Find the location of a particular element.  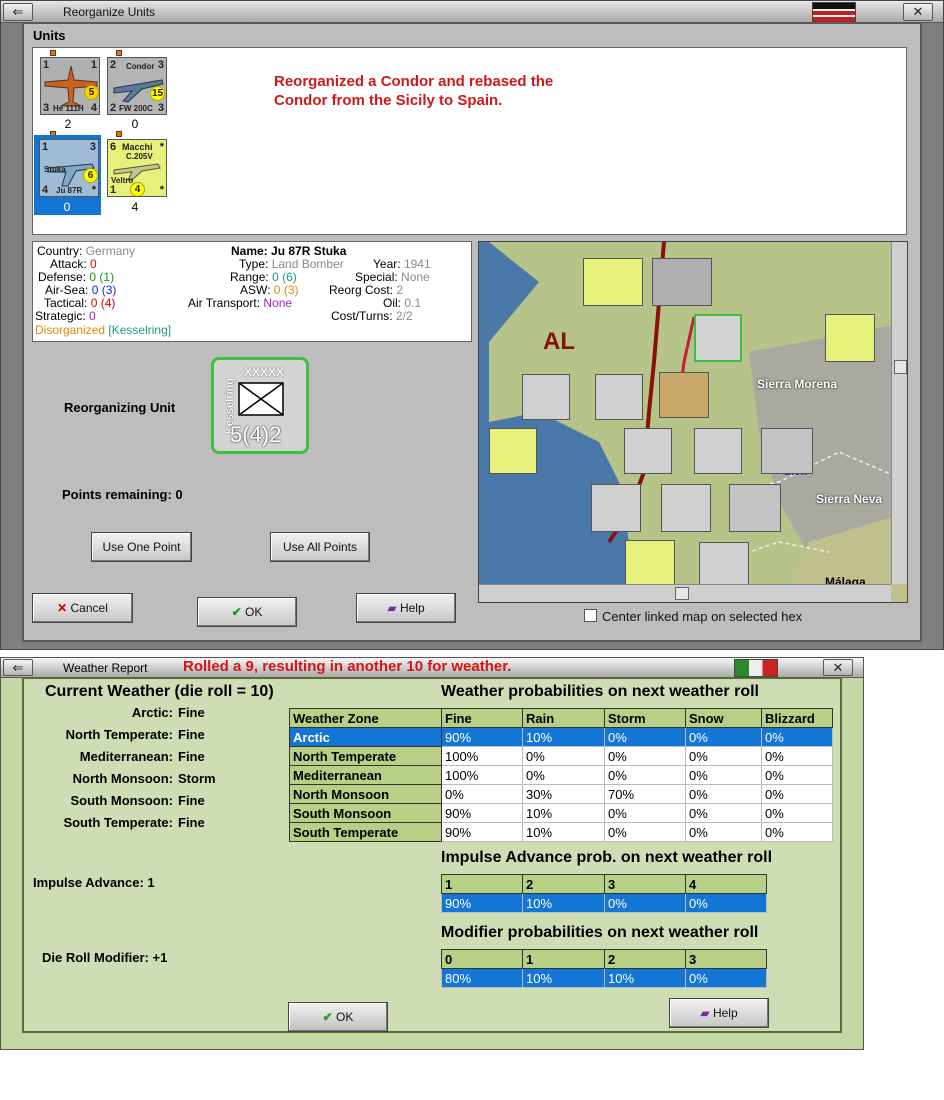

zone-value: Storm is located at coordinates (197, 778).